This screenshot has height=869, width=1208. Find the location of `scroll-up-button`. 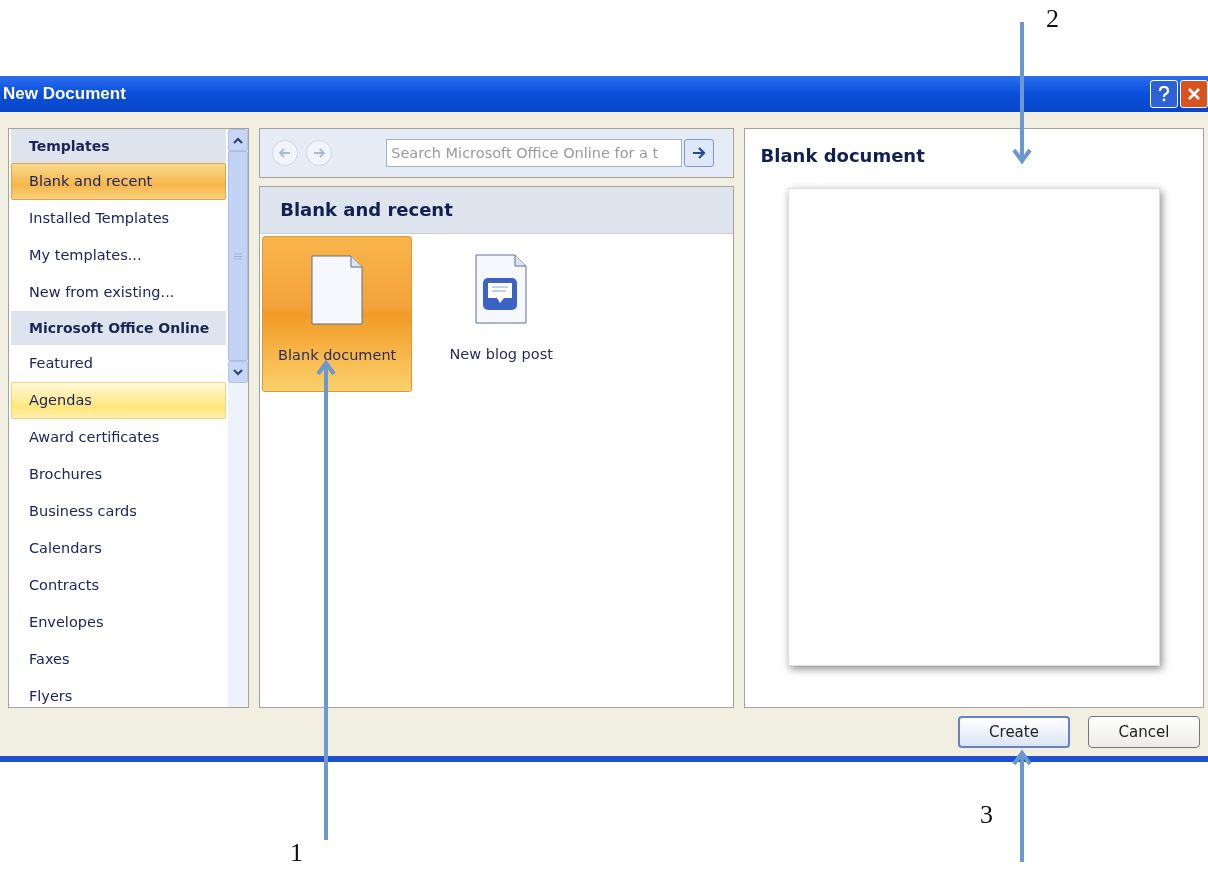

scroll-up-button is located at coordinates (238, 140).